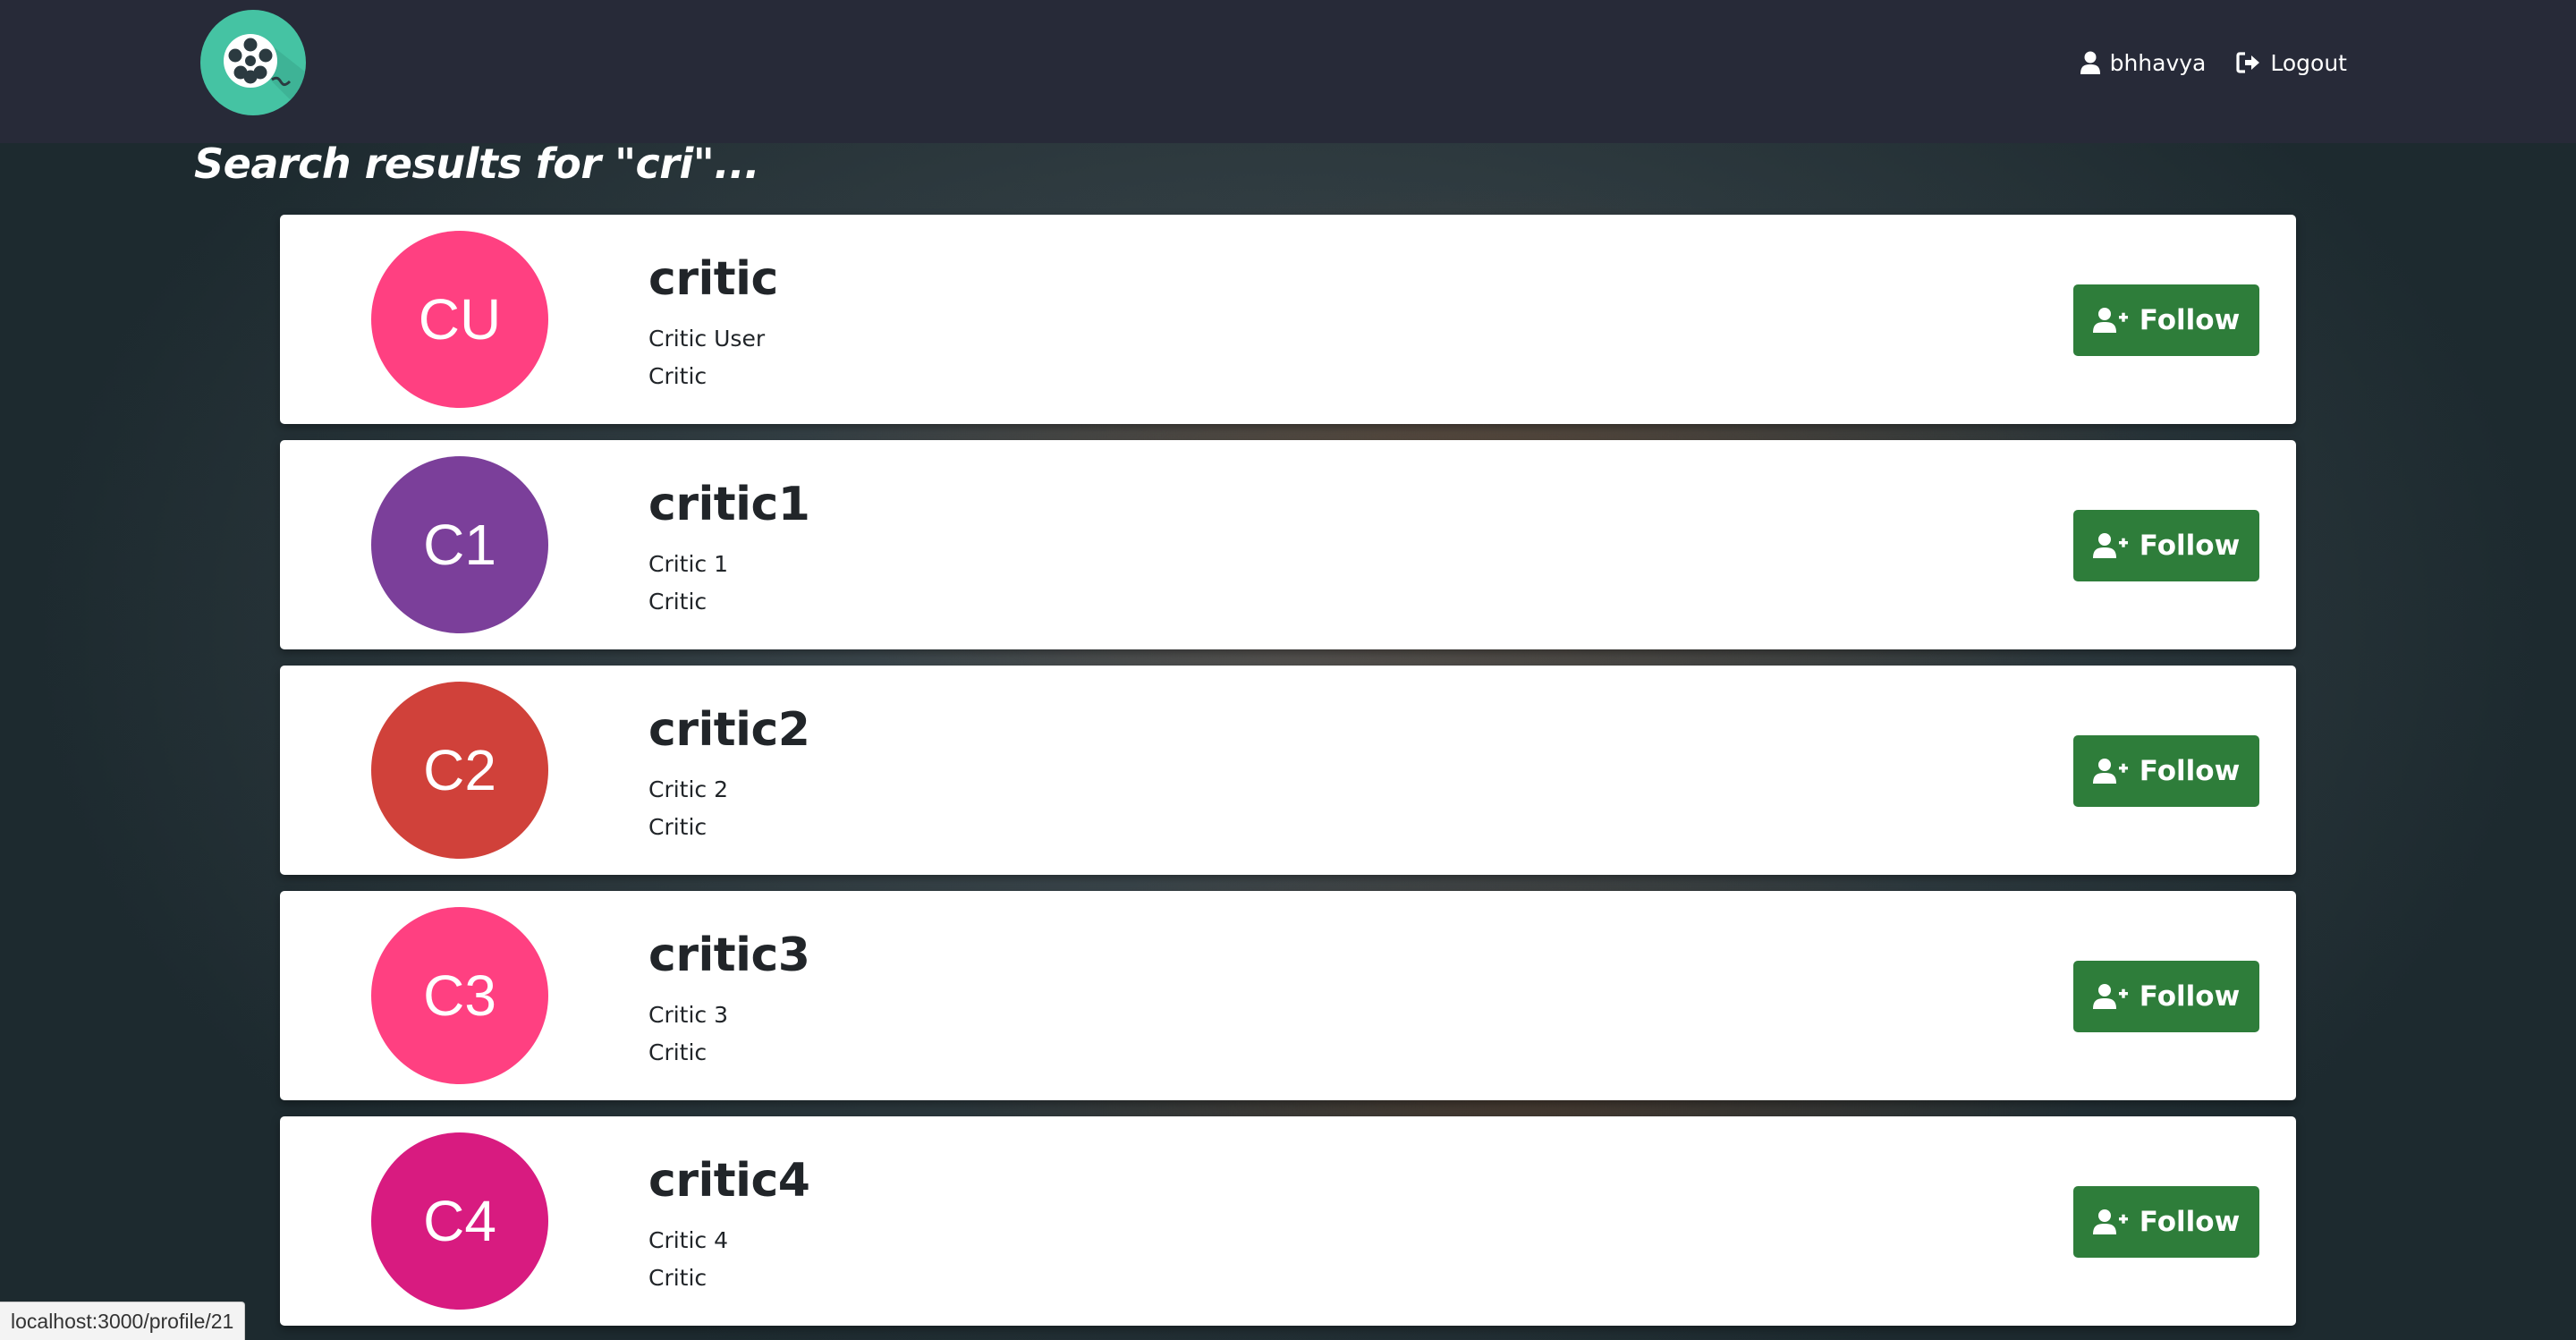  What do you see at coordinates (1288, 319) in the screenshot?
I see `user-result-card: CU critic Critic User Critic Follow` at bounding box center [1288, 319].